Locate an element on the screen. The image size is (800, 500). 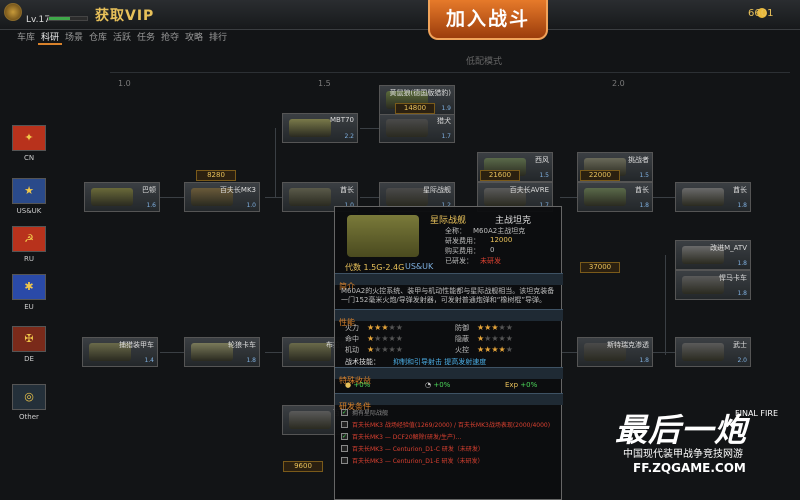
tank-name: 百夫长AVRE is located at coordinates (529, 190).